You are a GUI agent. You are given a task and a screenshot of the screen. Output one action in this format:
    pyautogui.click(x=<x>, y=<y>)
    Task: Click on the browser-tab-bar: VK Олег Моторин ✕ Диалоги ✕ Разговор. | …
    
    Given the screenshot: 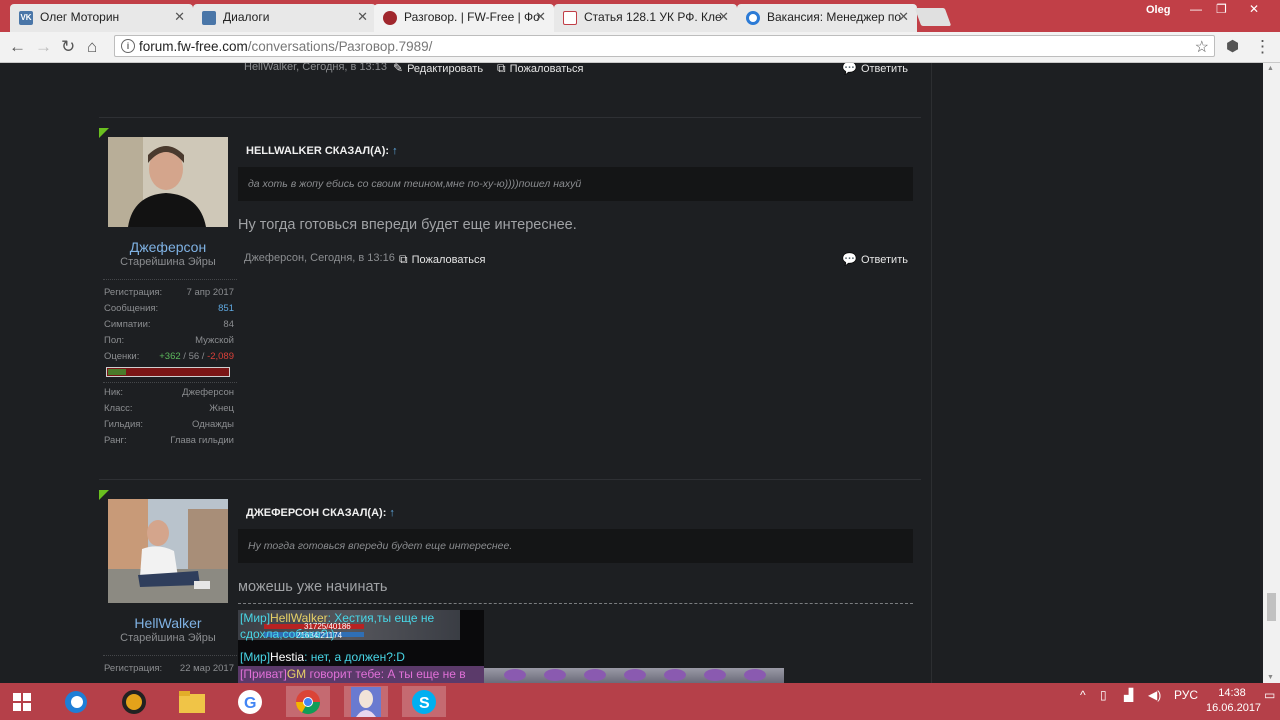 What is the action you would take?
    pyautogui.click(x=640, y=16)
    